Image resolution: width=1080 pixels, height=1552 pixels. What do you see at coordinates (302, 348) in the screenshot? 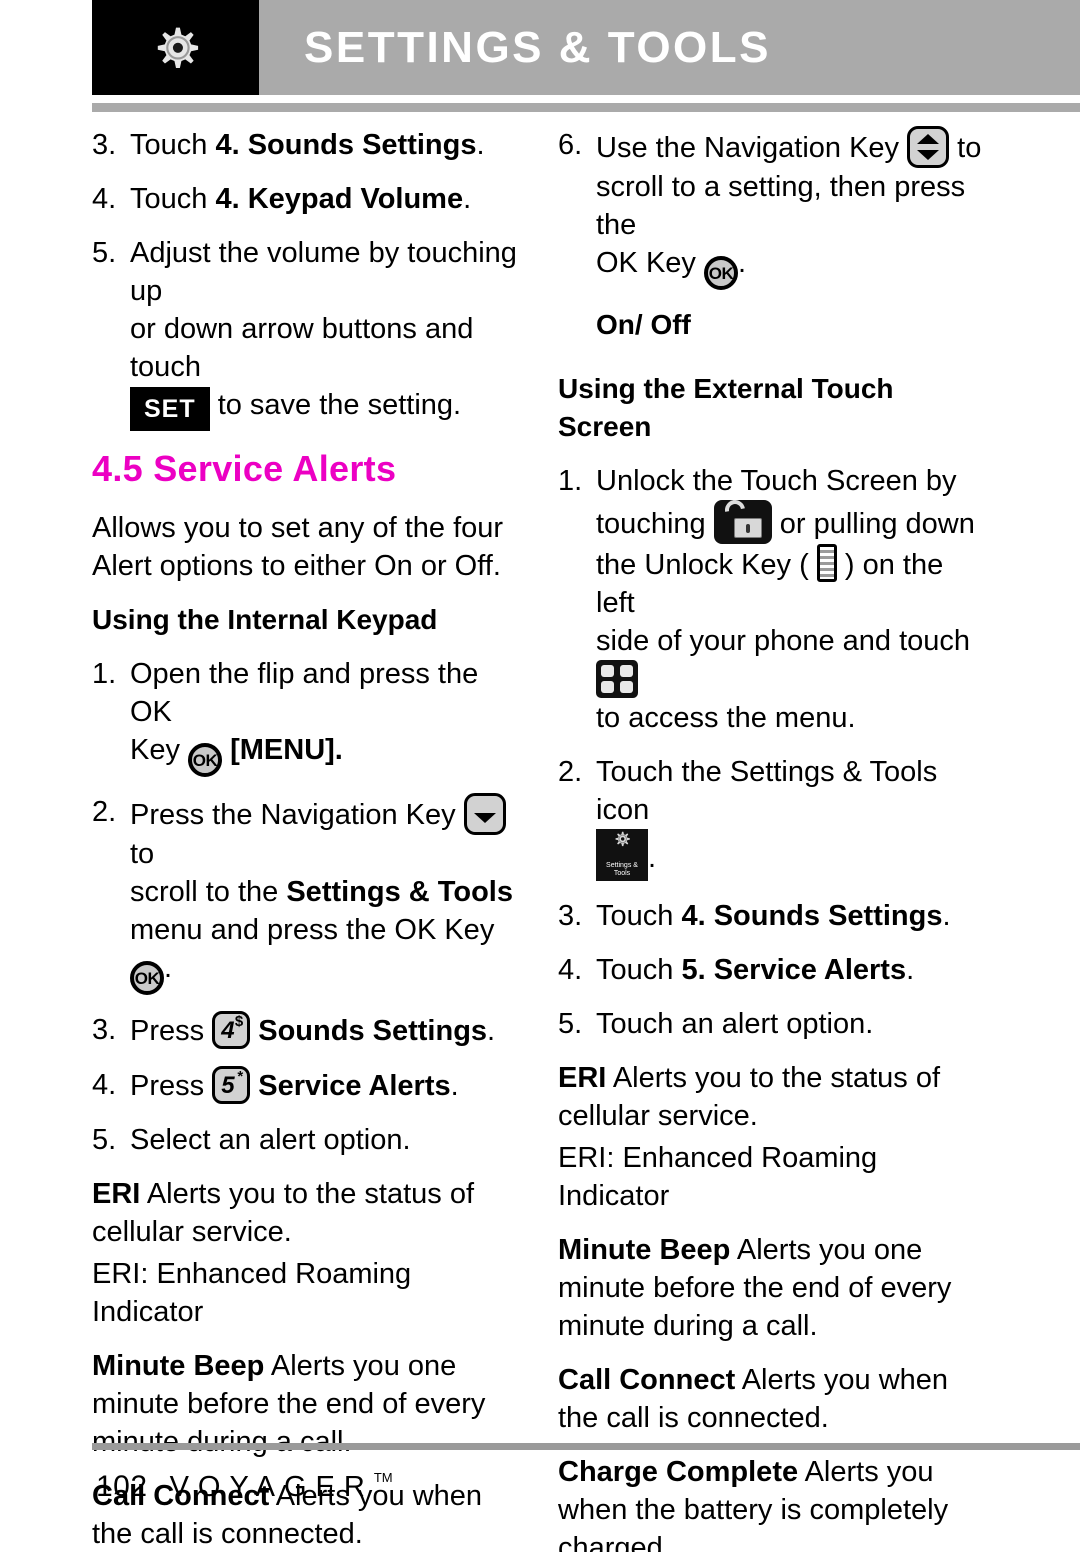
I see `step-line-2: or down arrow buttons and touch` at bounding box center [302, 348].